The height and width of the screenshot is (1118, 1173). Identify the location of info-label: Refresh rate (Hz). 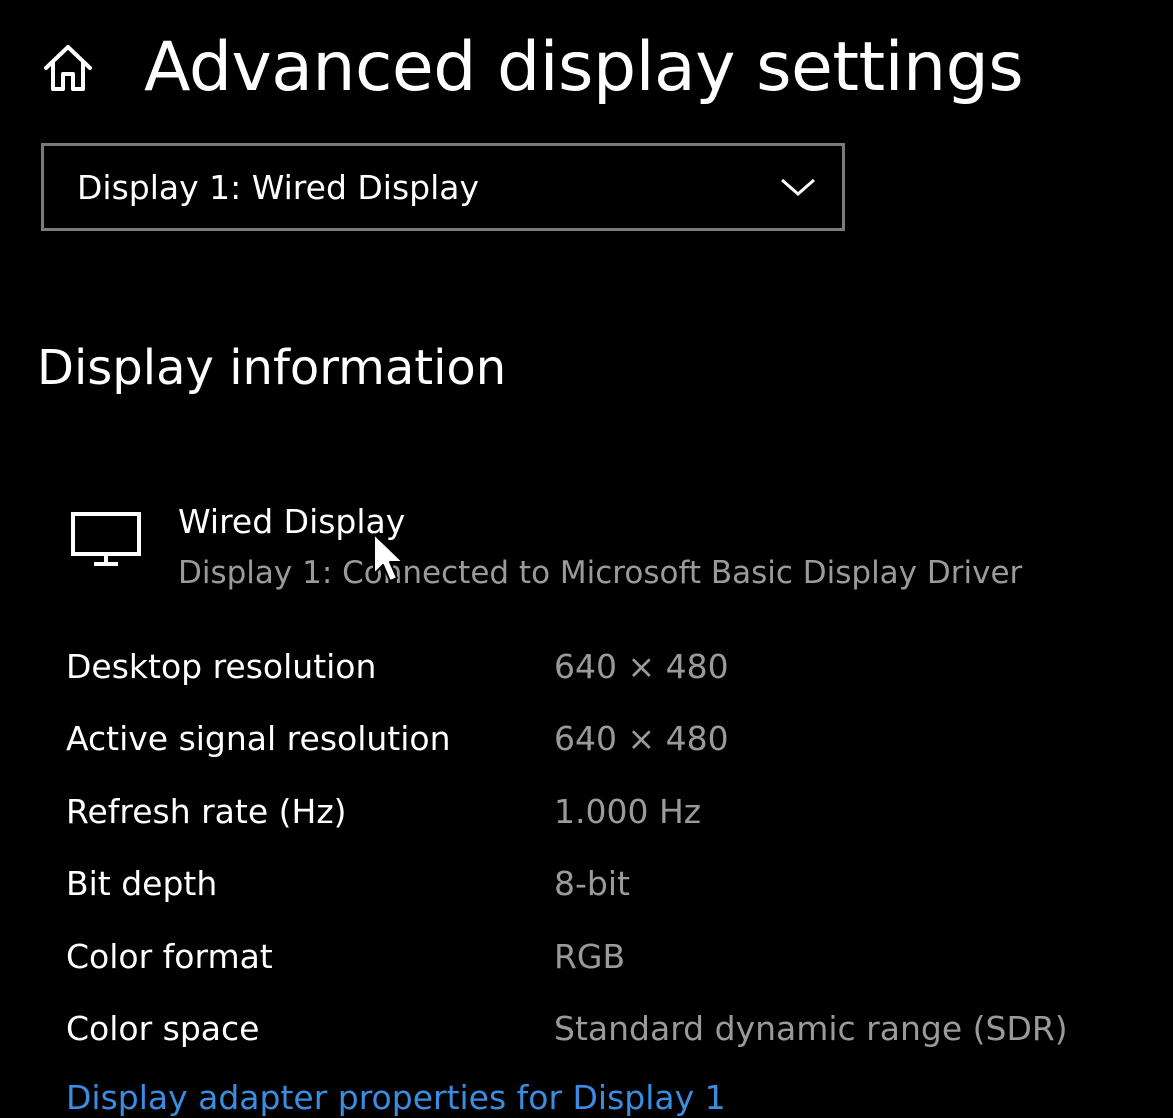
(206, 811).